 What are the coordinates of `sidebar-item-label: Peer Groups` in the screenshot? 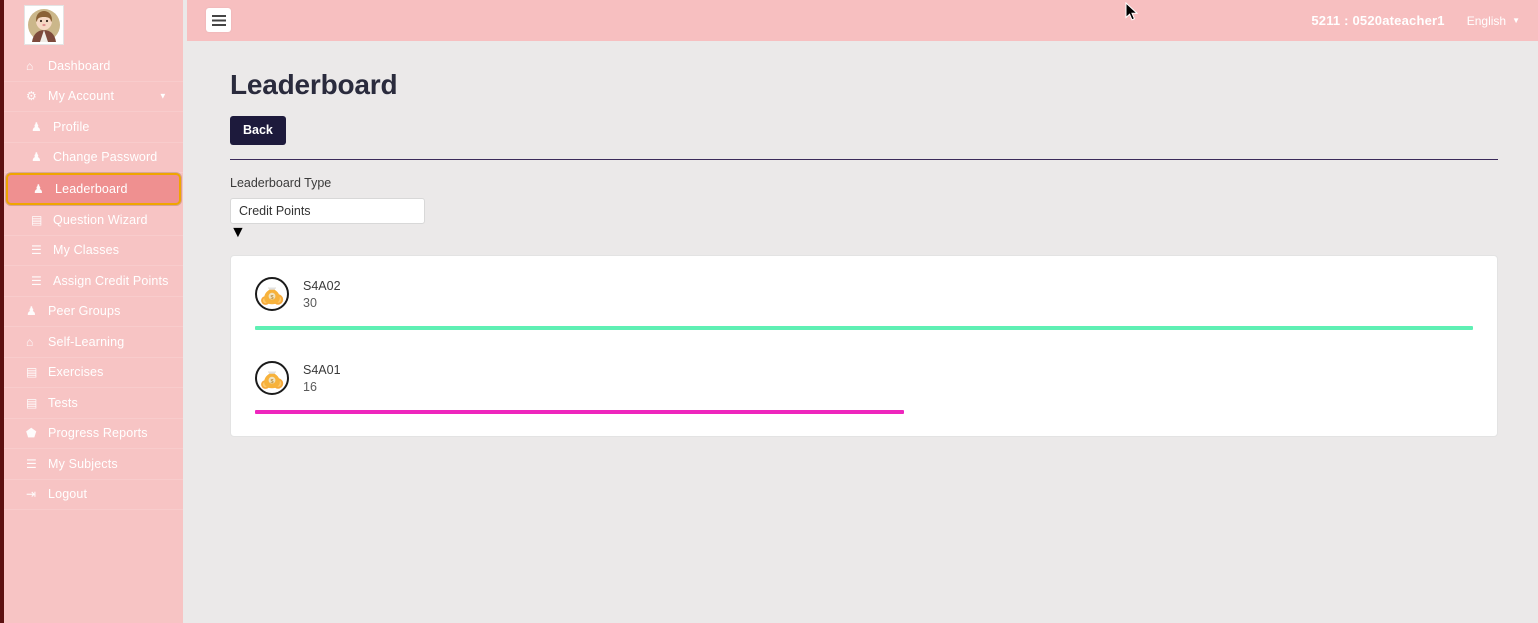 It's located at (84, 311).